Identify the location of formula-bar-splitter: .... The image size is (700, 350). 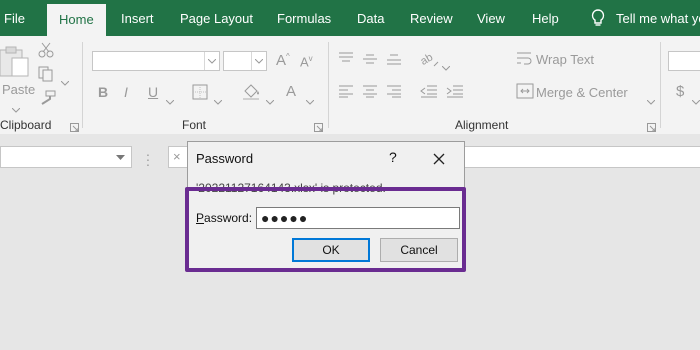
(148, 156).